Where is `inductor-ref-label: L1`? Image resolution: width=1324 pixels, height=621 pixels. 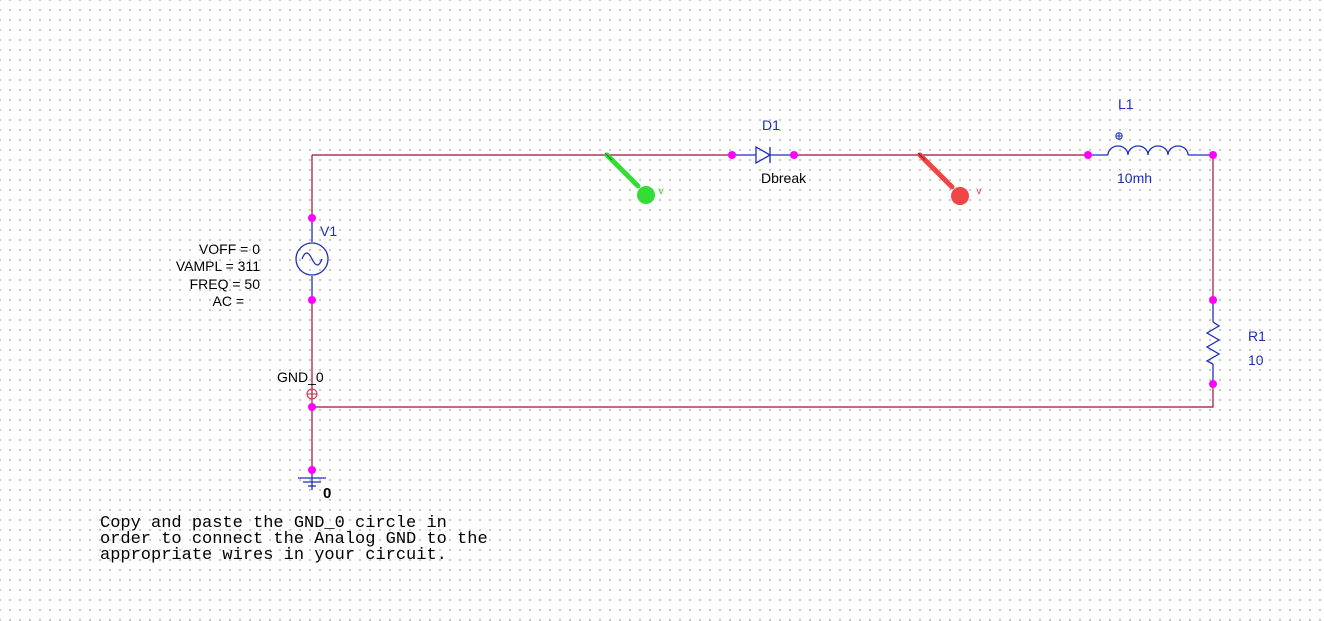 inductor-ref-label: L1 is located at coordinates (1126, 104).